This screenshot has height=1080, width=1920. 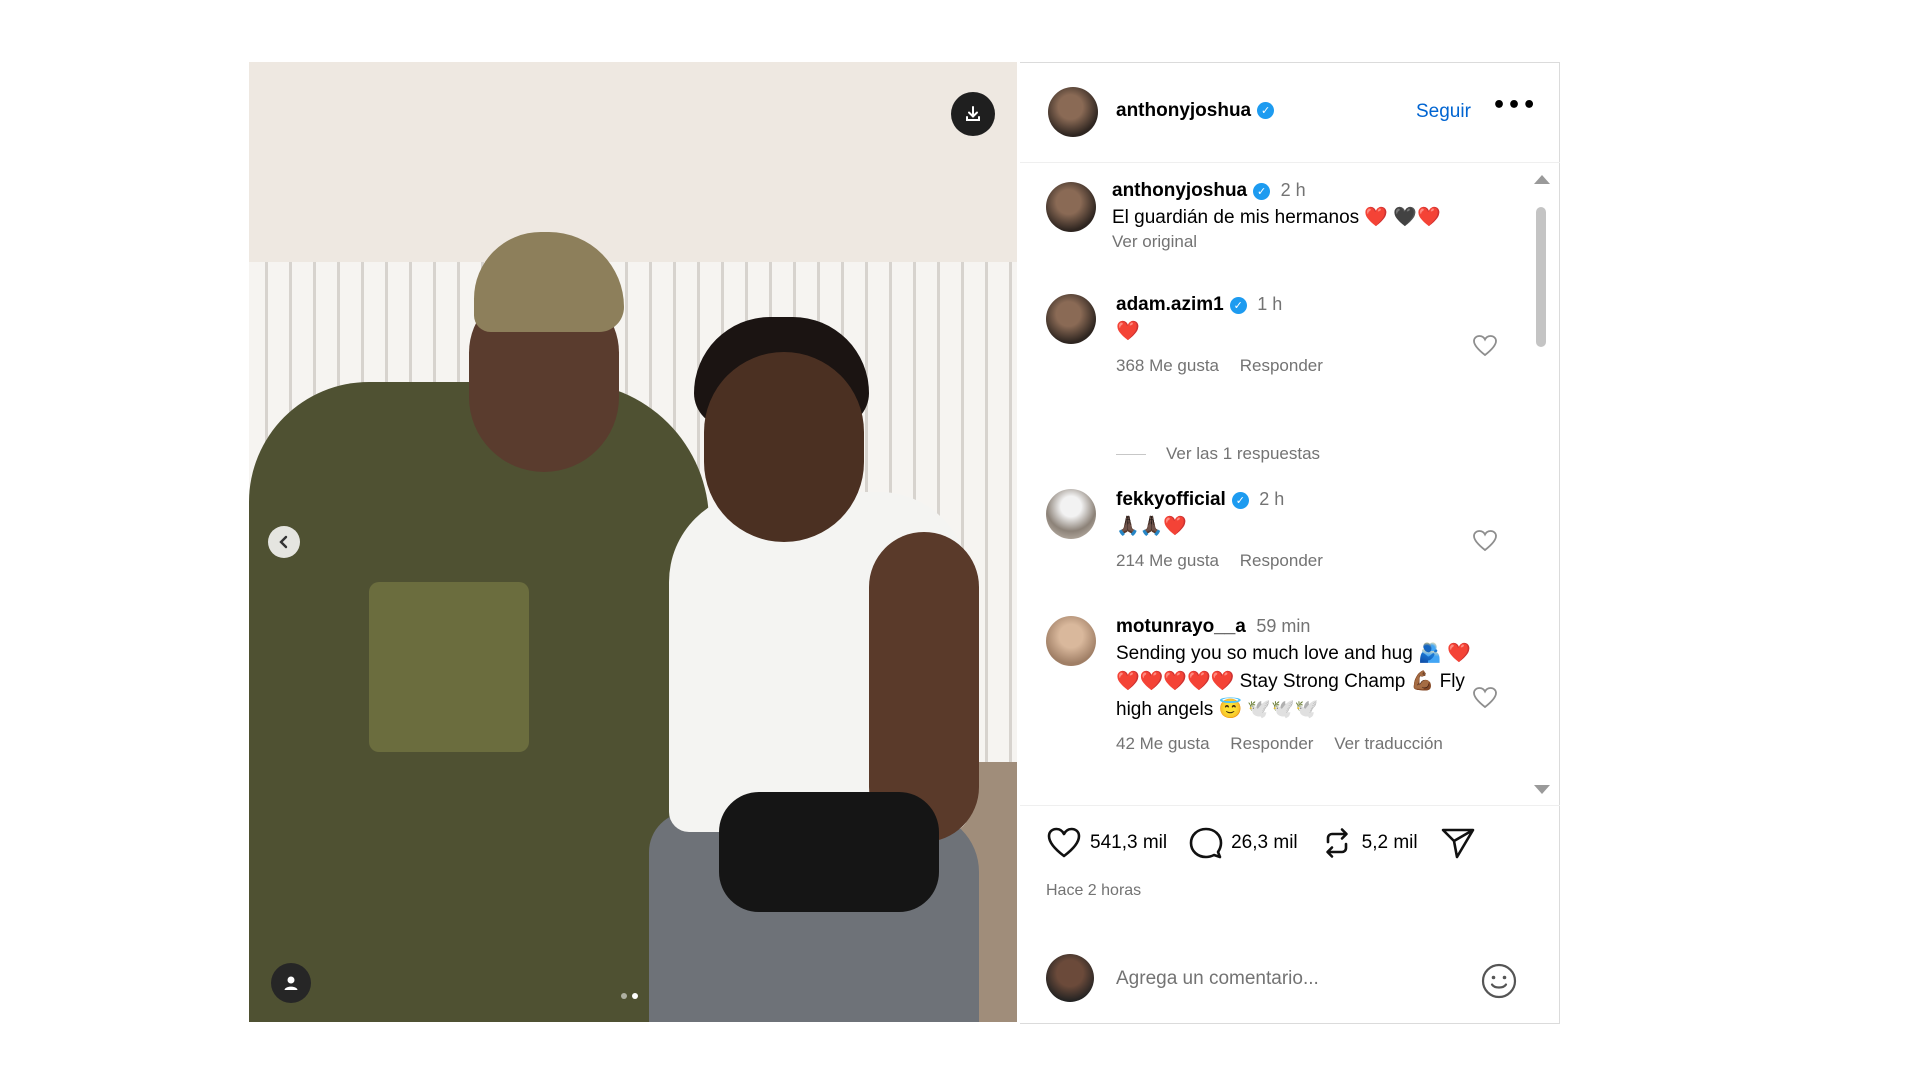 I want to click on caption-avatar, so click(x=1071, y=207).